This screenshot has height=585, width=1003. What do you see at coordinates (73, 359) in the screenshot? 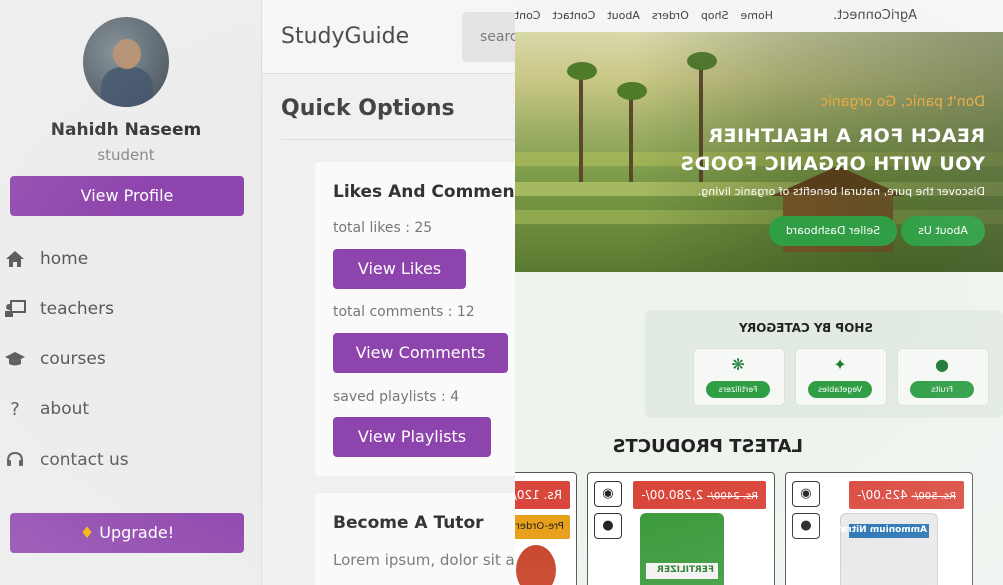
I see `sidebar-item-label: courses` at bounding box center [73, 359].